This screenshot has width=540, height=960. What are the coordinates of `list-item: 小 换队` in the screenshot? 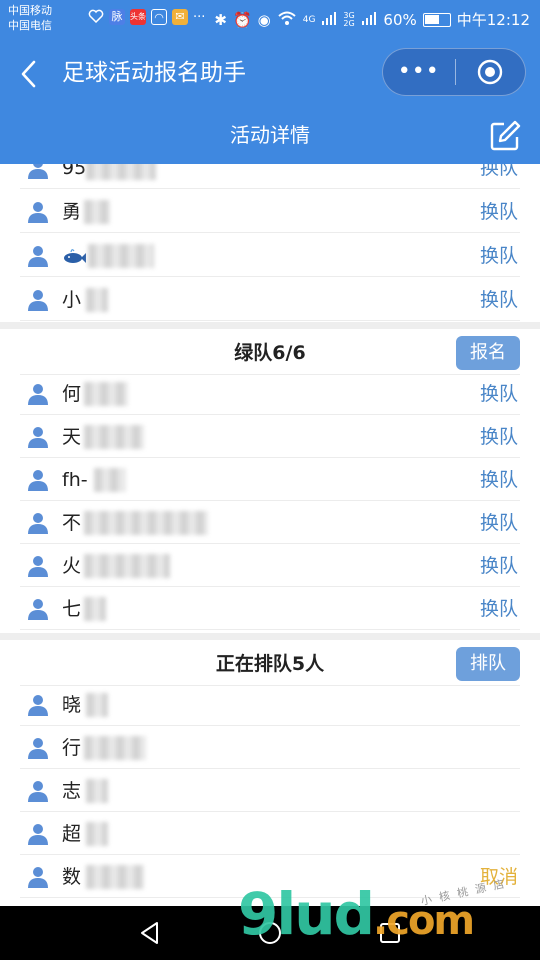 It's located at (270, 299).